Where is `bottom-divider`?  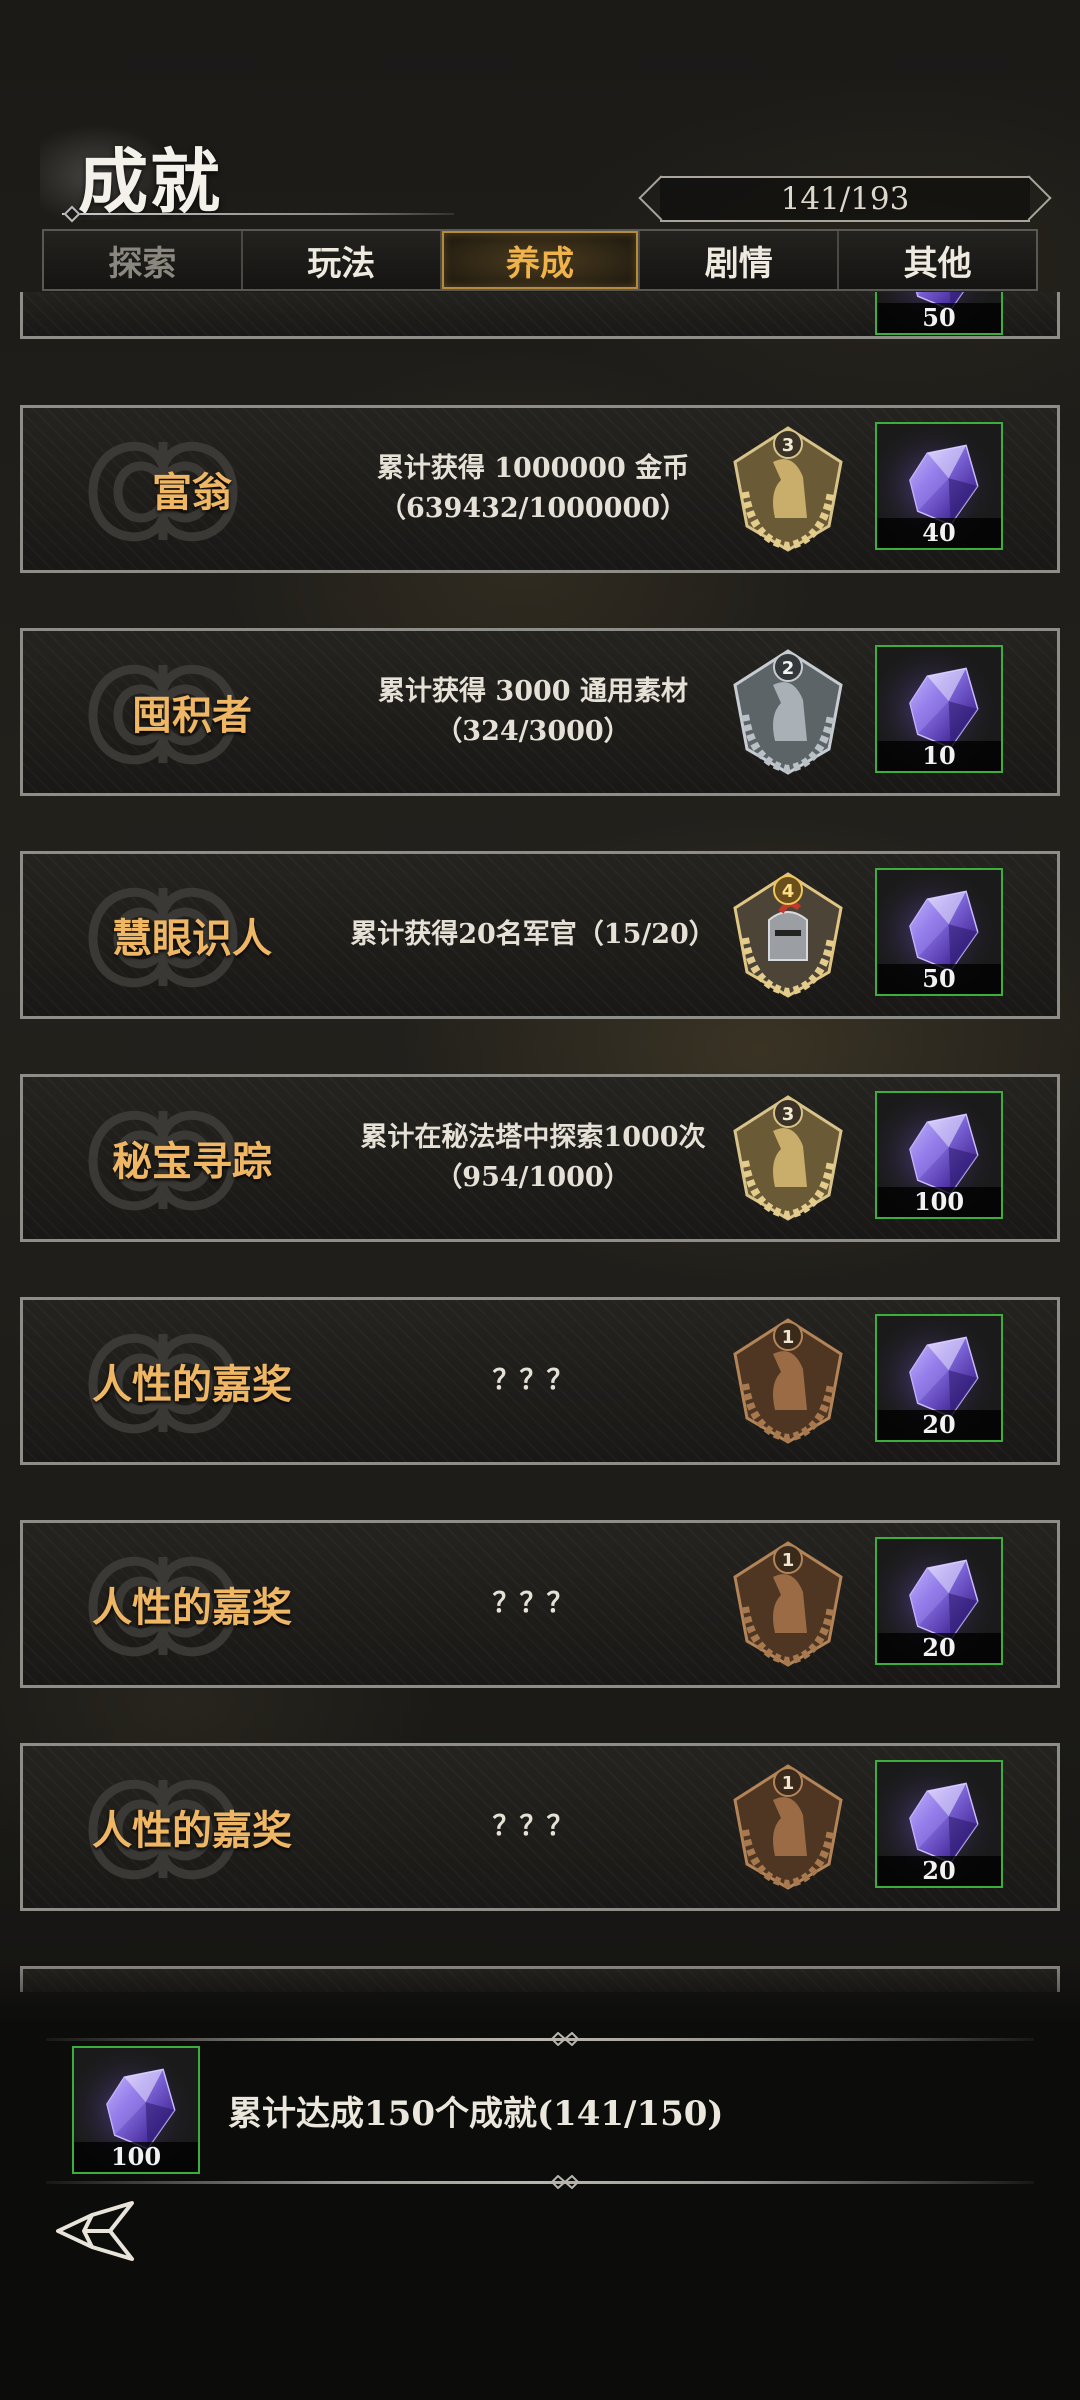
bottom-divider is located at coordinates (540, 2182).